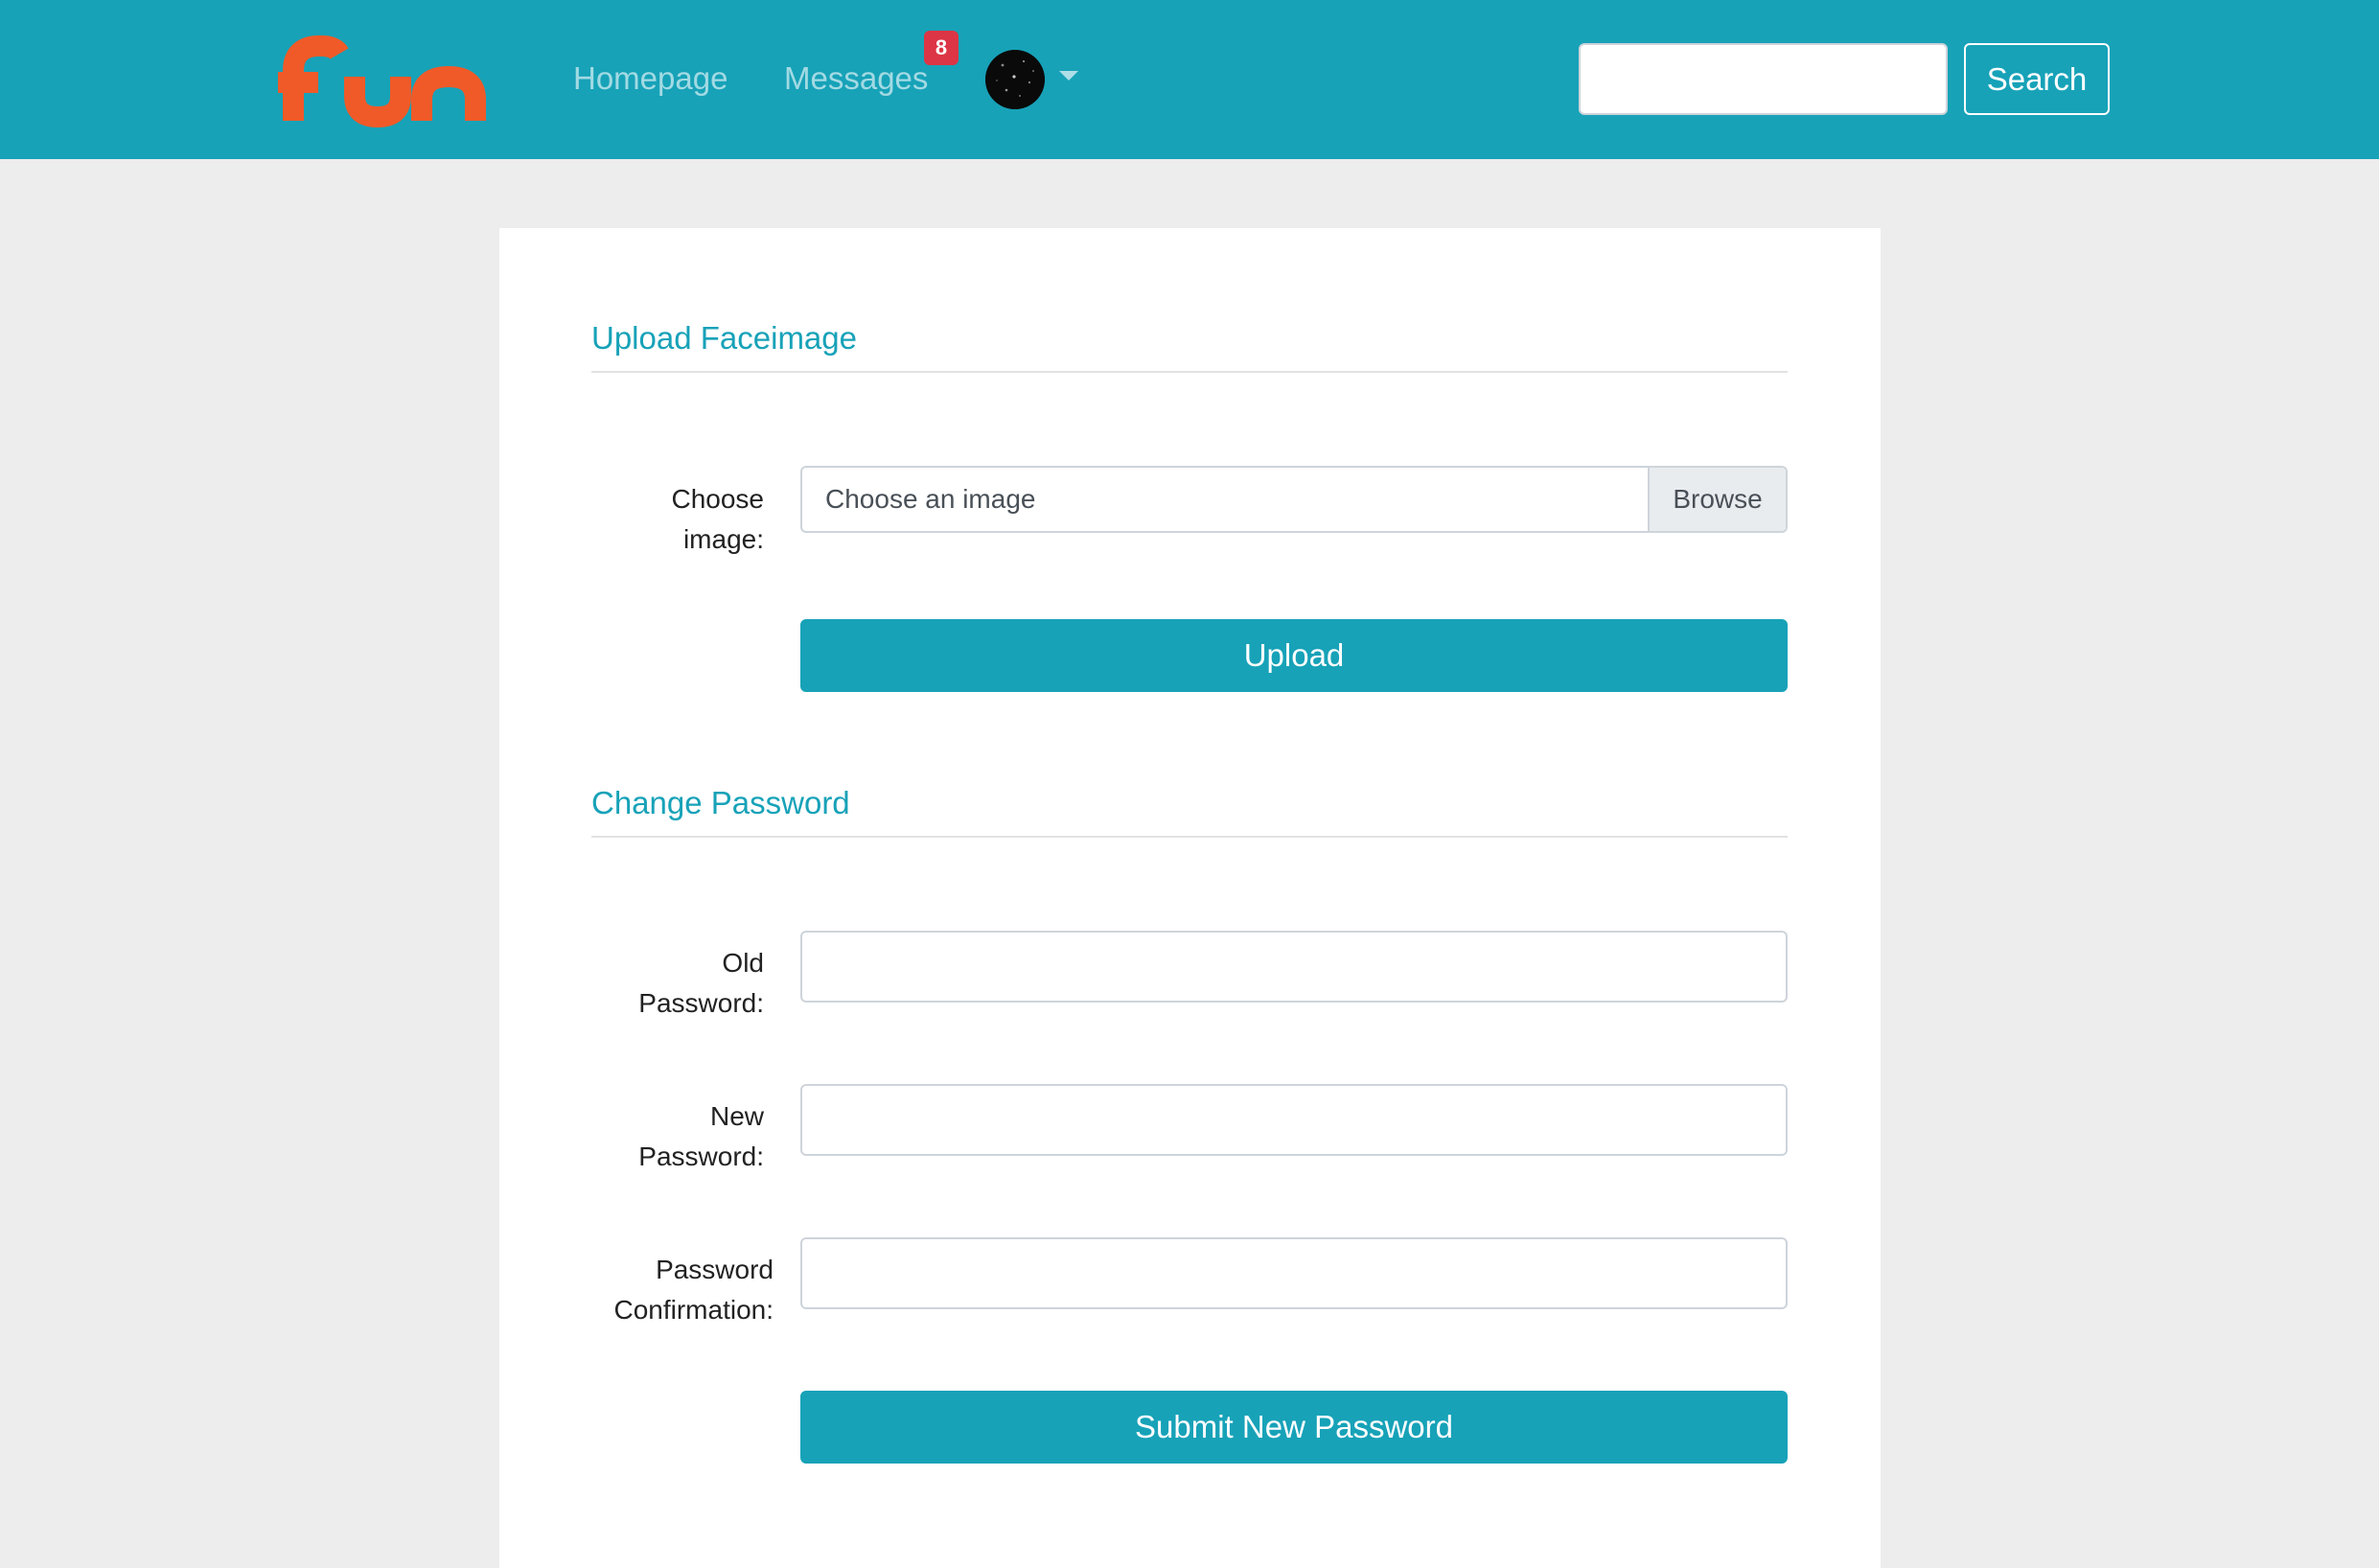  Describe the element at coordinates (682, 1290) in the screenshot. I see `password-confirmation-label: Password Confirmation:` at that location.